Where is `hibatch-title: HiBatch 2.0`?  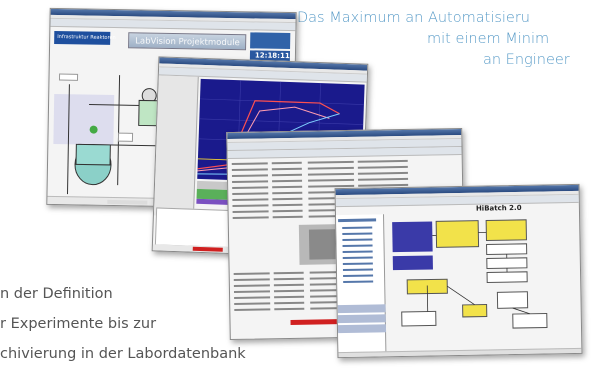
hibatch-title: HiBatch 2.0 is located at coordinates (498, 208).